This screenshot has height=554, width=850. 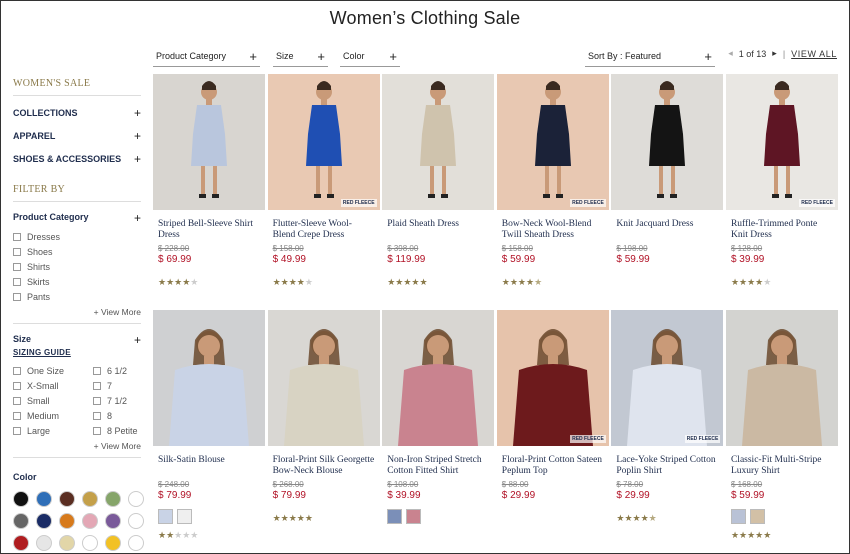 I want to click on product-card: Silk-Satin Blouse $ 248.00 $ 79.99 ★★★★★, so click(x=209, y=428).